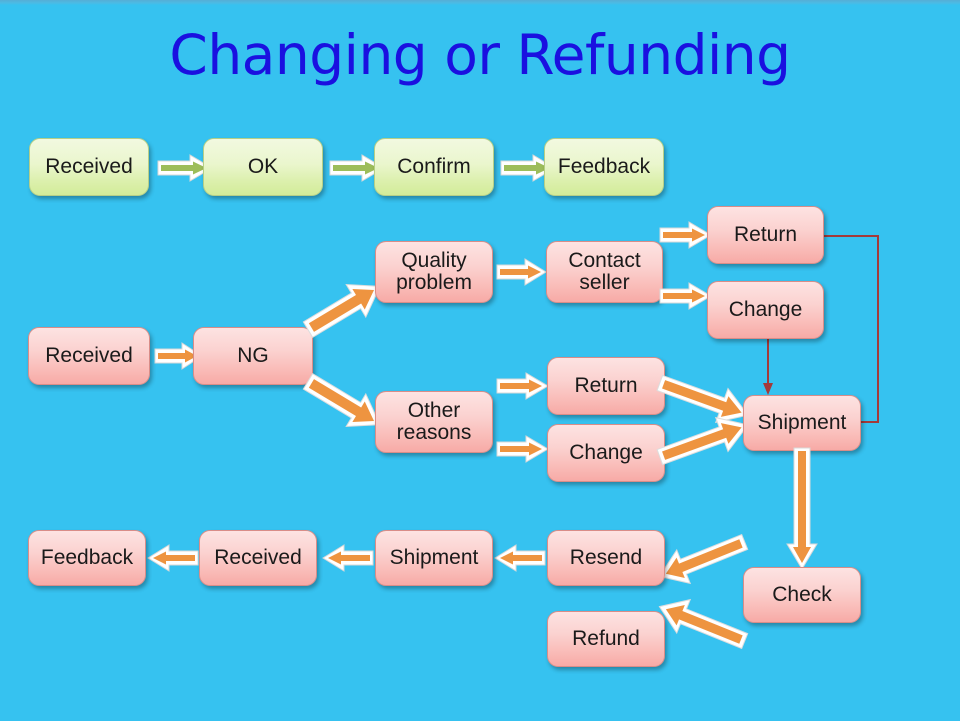 Image resolution: width=960 pixels, height=721 pixels. I want to click on node-return-top: Return, so click(765, 235).